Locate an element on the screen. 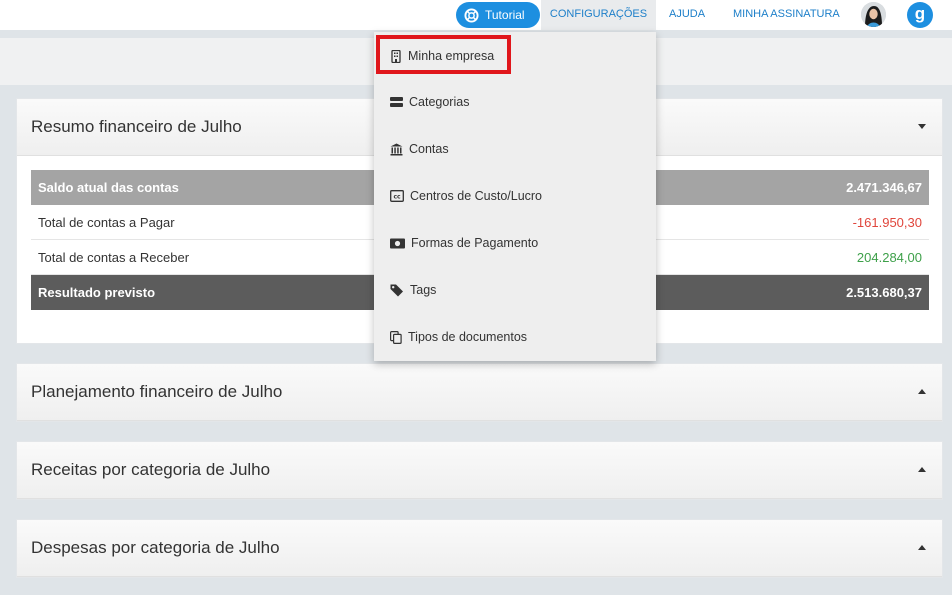  row-value: 204.284,00 is located at coordinates (889, 257).